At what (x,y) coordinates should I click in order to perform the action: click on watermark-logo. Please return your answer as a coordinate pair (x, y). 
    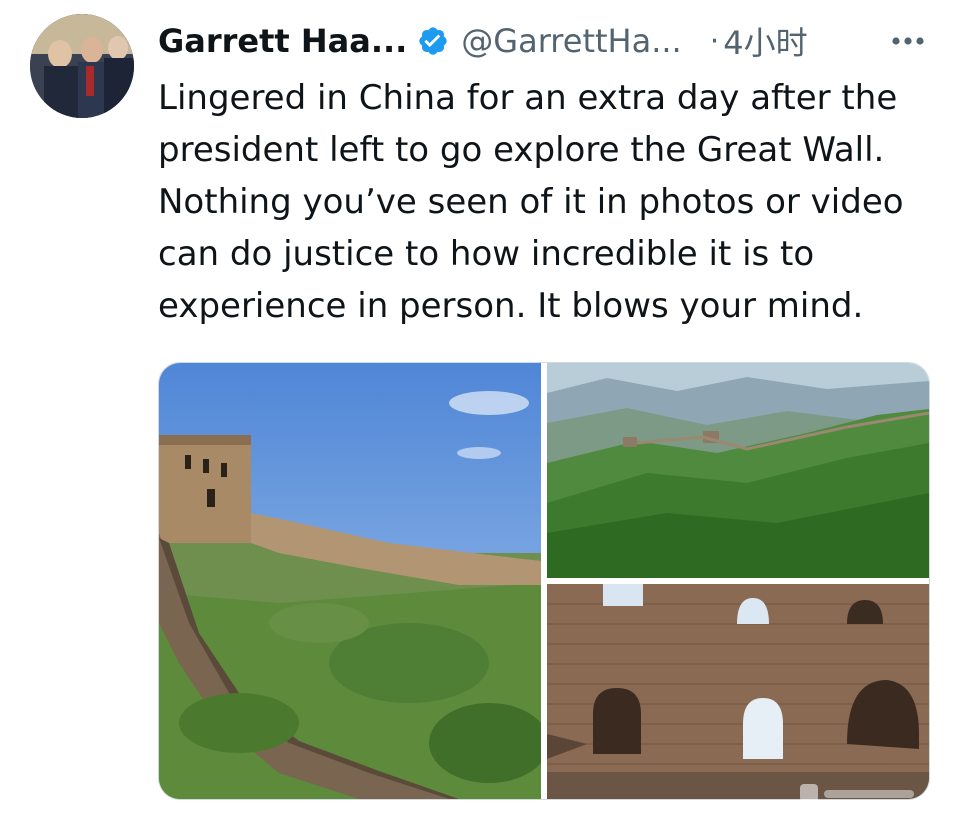
    Looking at the image, I should click on (860, 796).